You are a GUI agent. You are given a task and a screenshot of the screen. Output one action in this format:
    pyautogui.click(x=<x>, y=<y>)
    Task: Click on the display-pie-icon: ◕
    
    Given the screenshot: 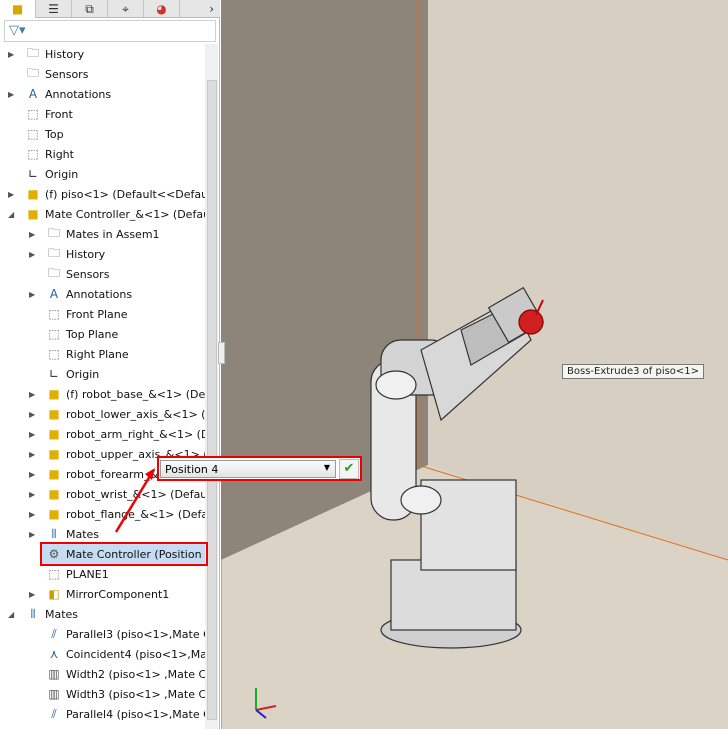 What is the action you would take?
    pyautogui.click(x=161, y=9)
    